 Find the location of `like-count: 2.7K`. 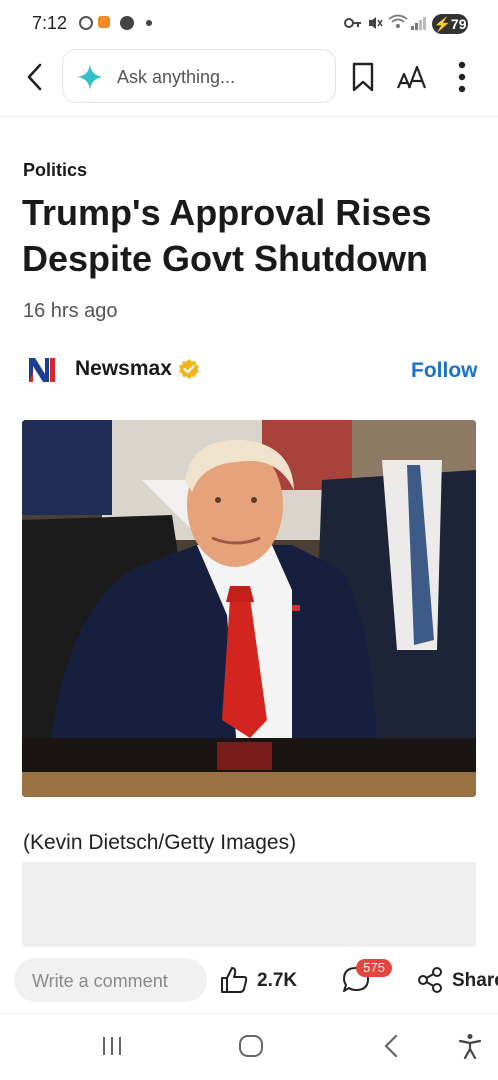

like-count: 2.7K is located at coordinates (277, 981).